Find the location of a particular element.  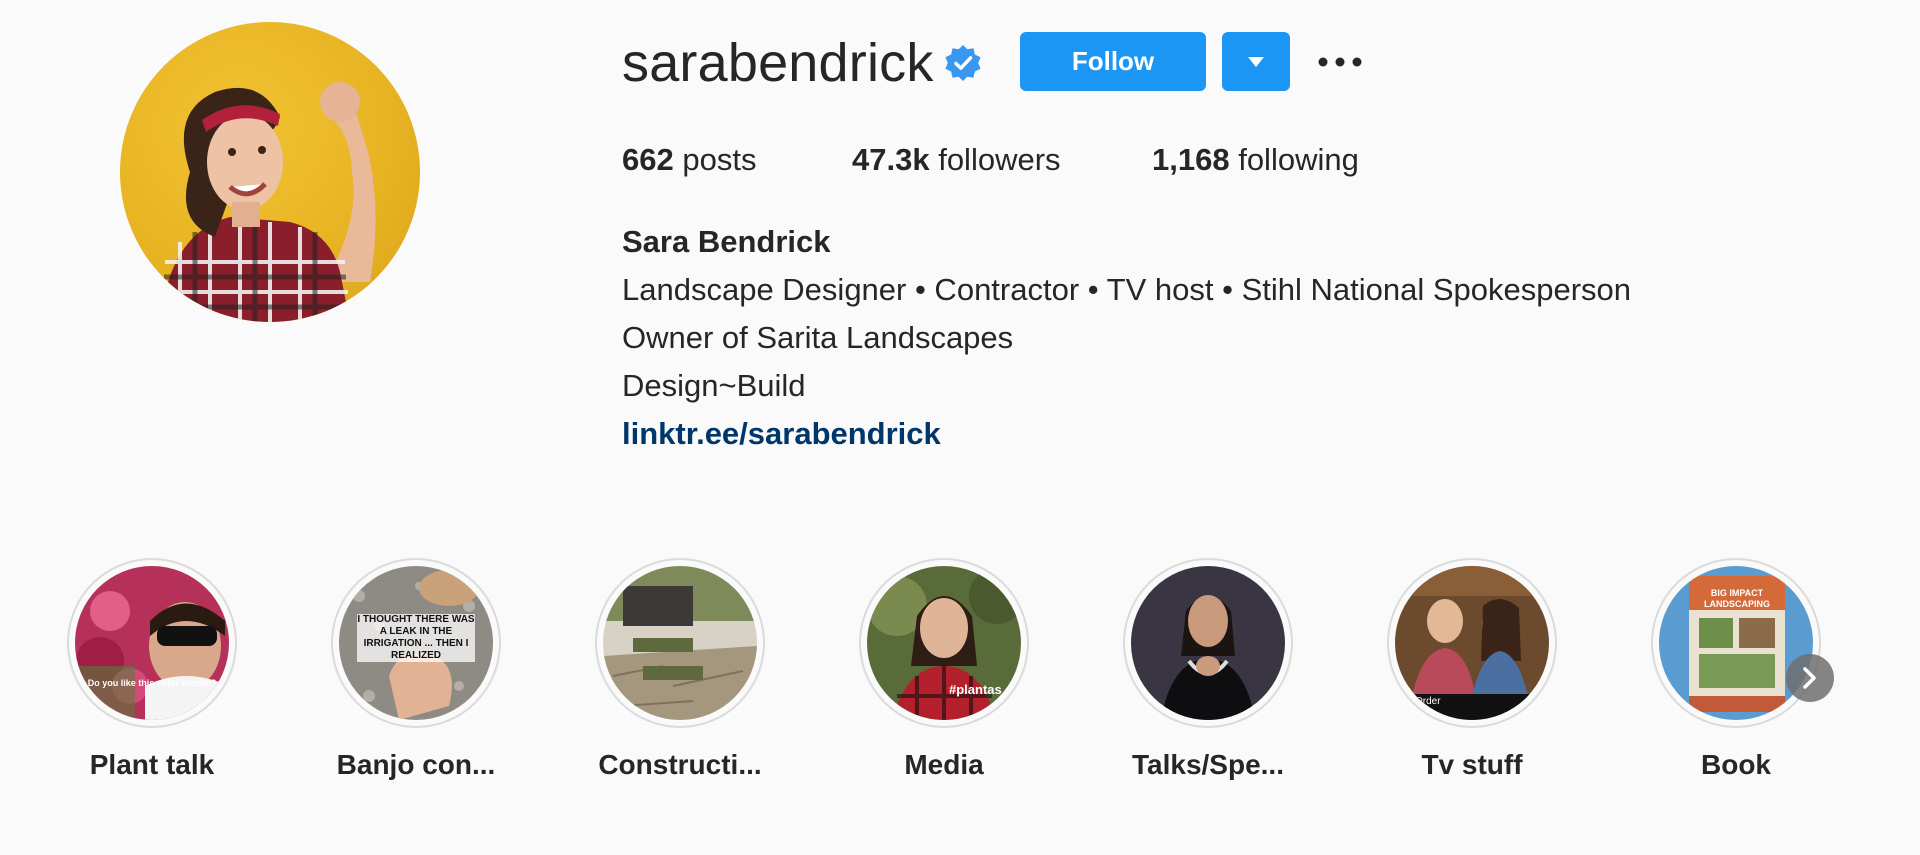

posts-count-value: 662 is located at coordinates (648, 159).